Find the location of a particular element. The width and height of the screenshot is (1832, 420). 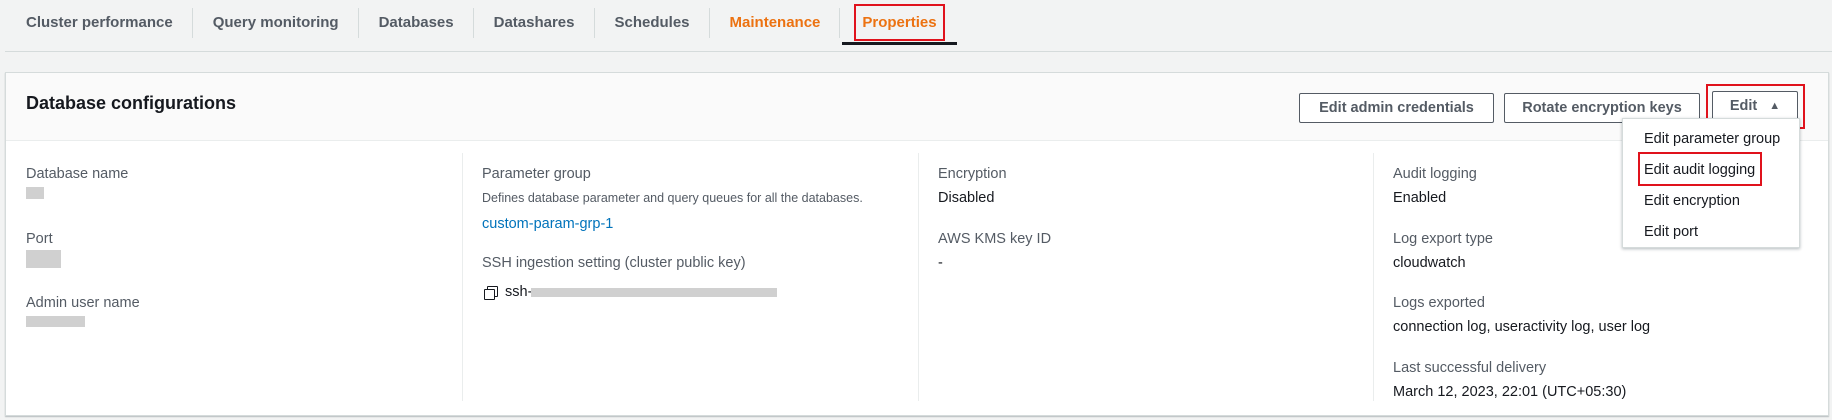

database-name-label: Database name is located at coordinates (77, 174).